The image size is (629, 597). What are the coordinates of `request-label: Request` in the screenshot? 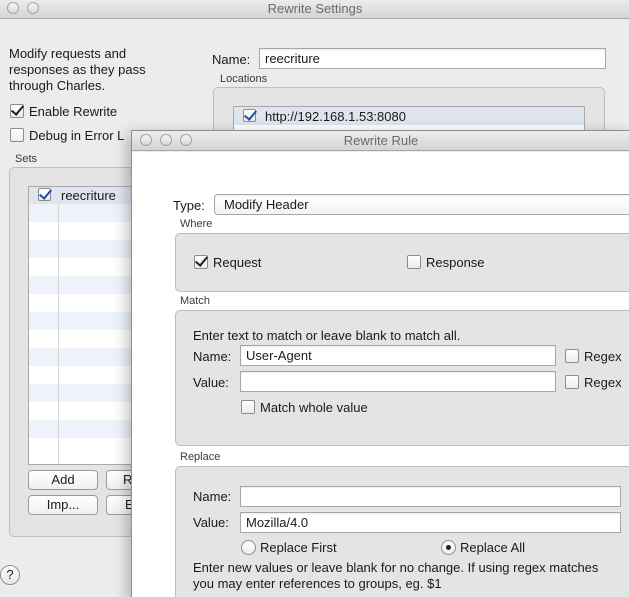 It's located at (237, 262).